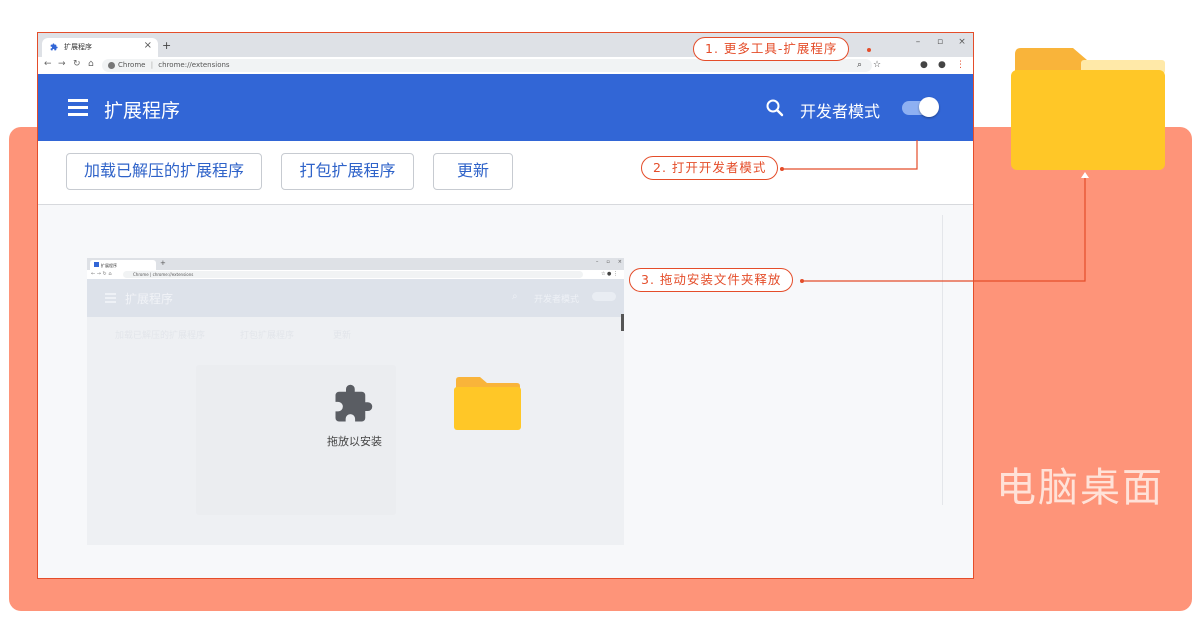 This screenshot has width=1200, height=621. What do you see at coordinates (782, 169) in the screenshot?
I see `step-2-connector-dot` at bounding box center [782, 169].